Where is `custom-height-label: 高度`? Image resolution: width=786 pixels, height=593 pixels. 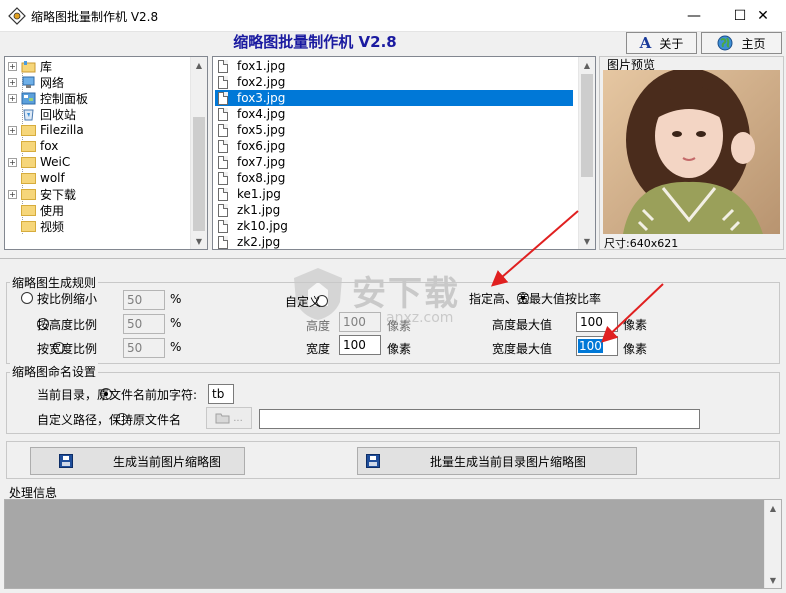 custom-height-label: 高度 is located at coordinates (318, 326).